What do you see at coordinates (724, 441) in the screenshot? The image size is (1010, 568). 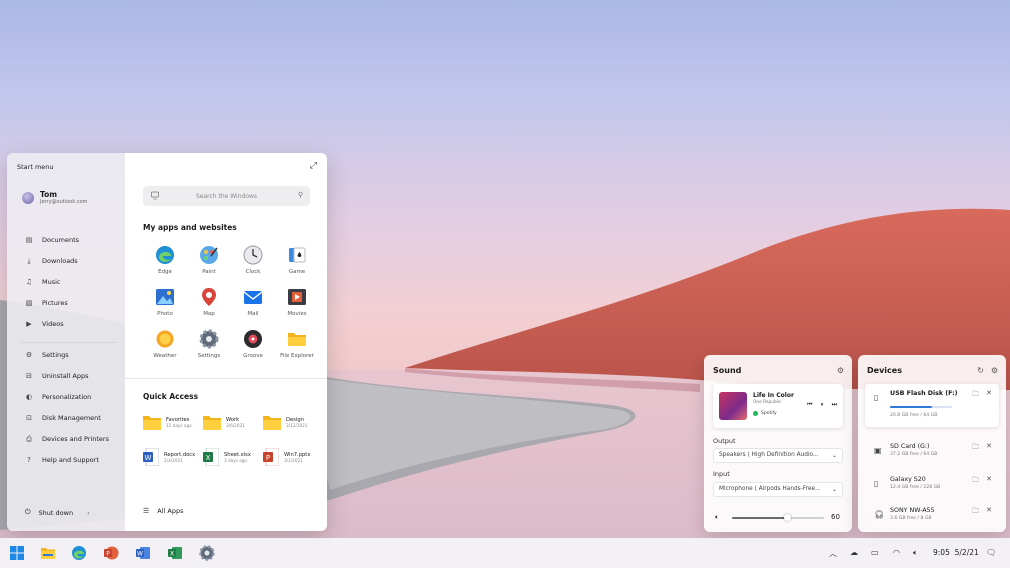 I see `output-label: Output` at bounding box center [724, 441].